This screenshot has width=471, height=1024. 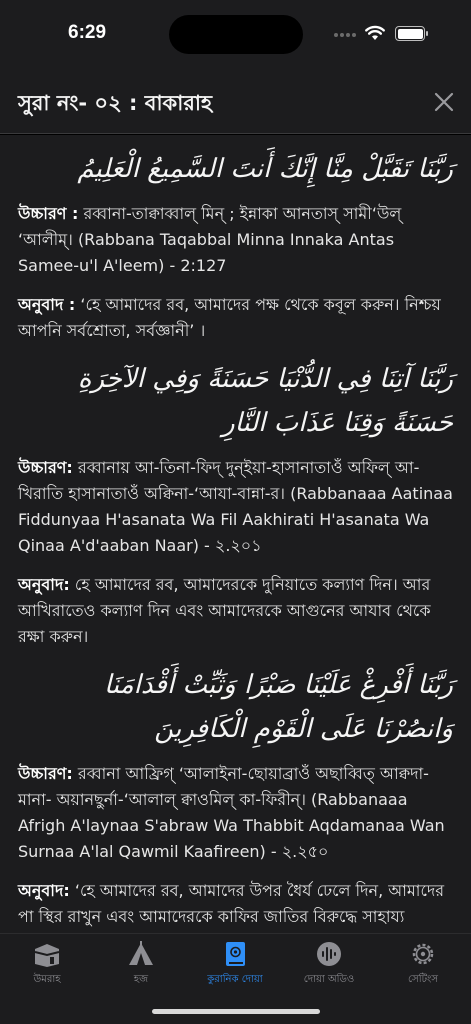 What do you see at coordinates (87, 32) in the screenshot?
I see `status-time: 6:29` at bounding box center [87, 32].